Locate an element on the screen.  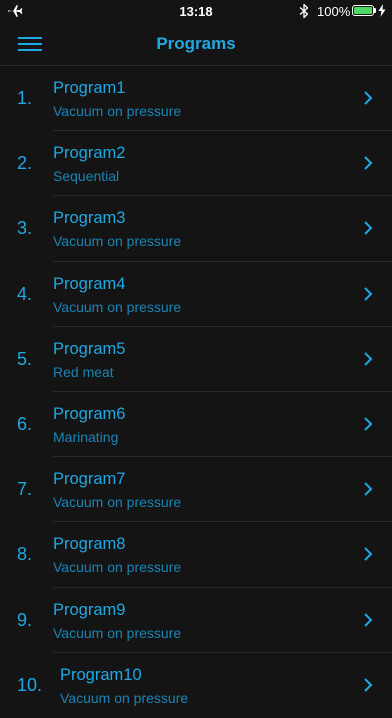
bluetooth-icon is located at coordinates (304, 11).